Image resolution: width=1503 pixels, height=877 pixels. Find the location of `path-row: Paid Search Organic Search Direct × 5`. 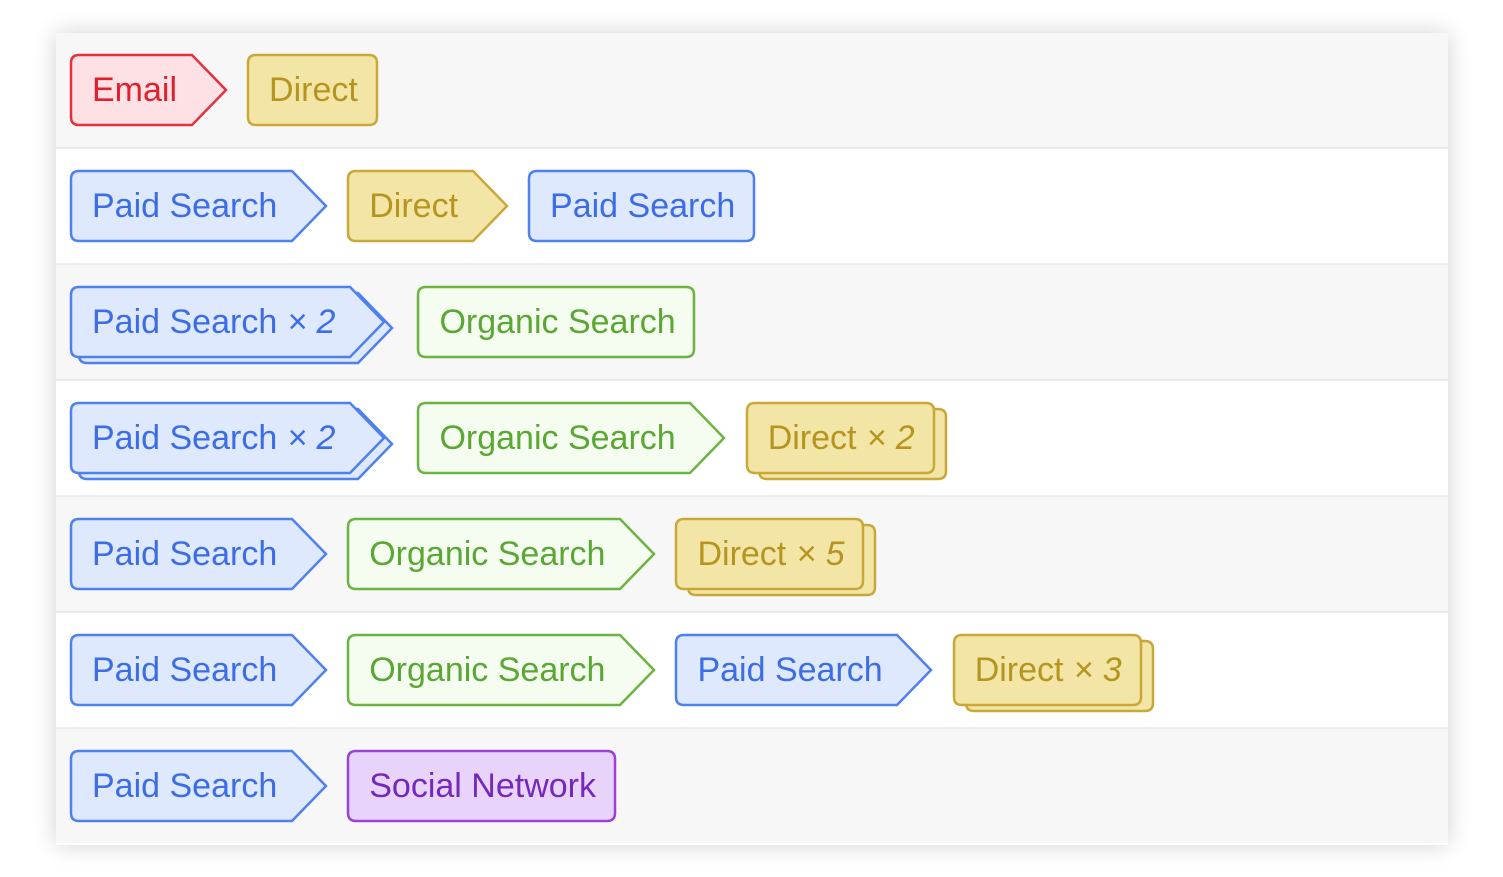

path-row: Paid Search Organic Search Direct × 5 is located at coordinates (752, 555).